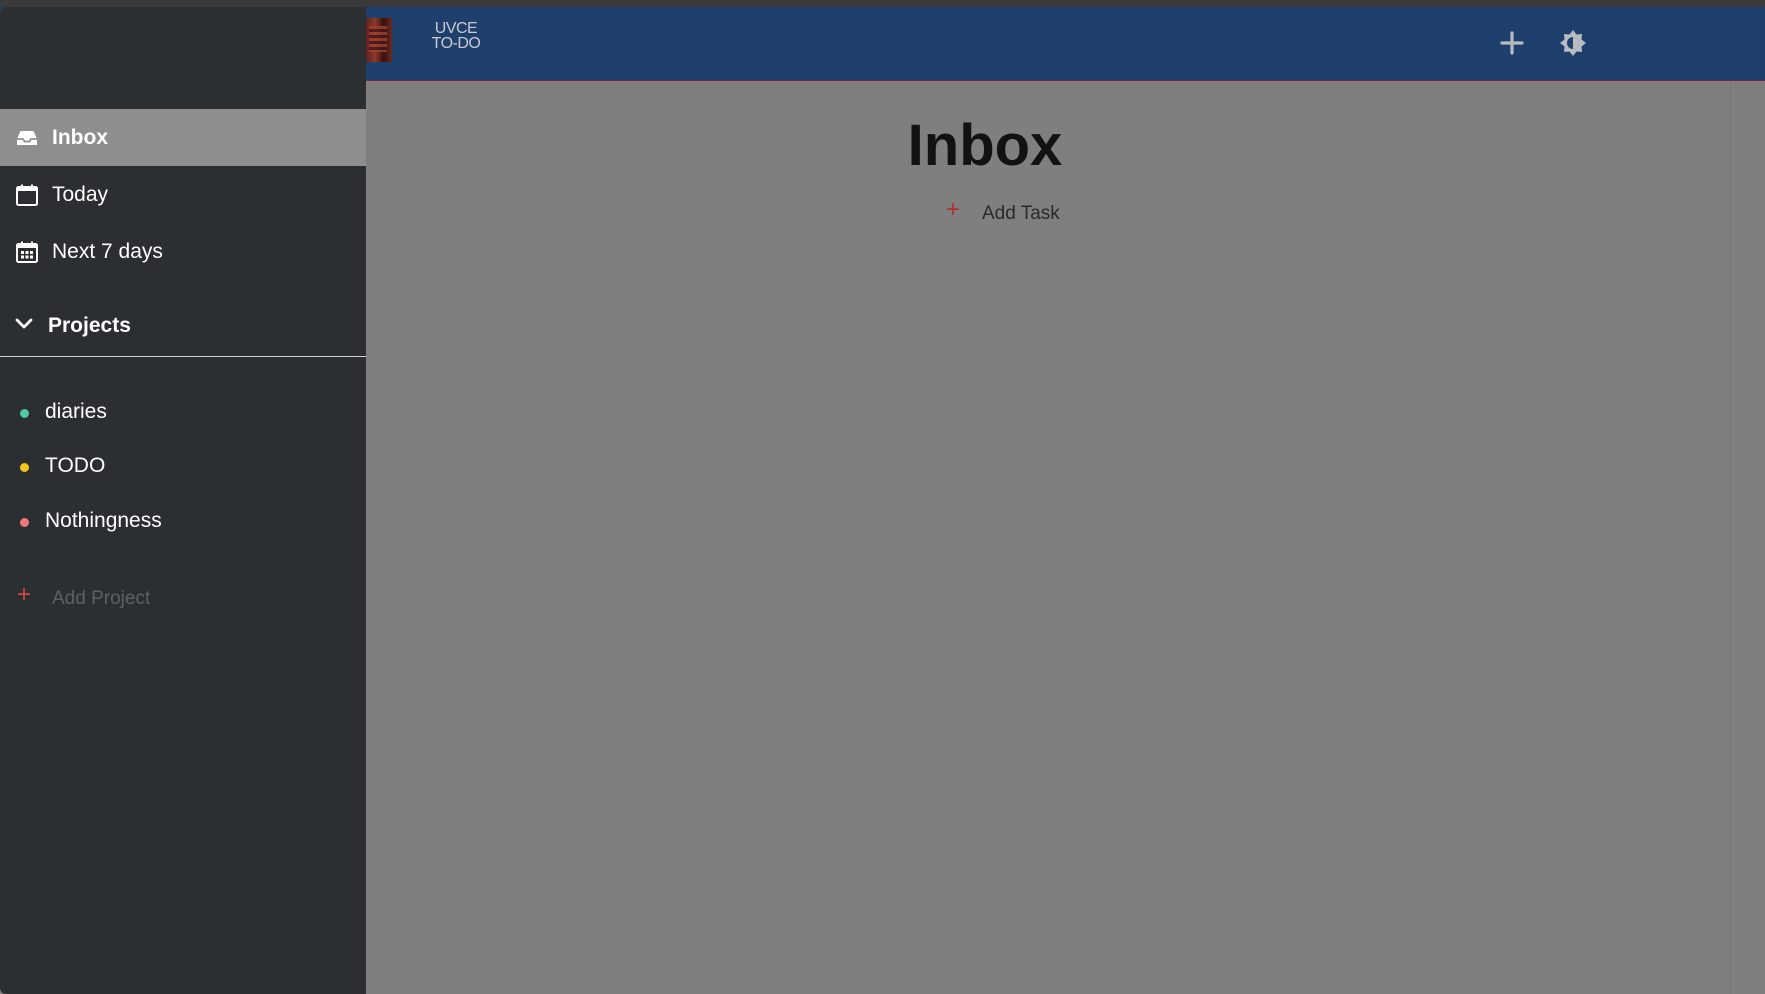  Describe the element at coordinates (80, 194) in the screenshot. I see `sidebar-item-label: Today` at that location.